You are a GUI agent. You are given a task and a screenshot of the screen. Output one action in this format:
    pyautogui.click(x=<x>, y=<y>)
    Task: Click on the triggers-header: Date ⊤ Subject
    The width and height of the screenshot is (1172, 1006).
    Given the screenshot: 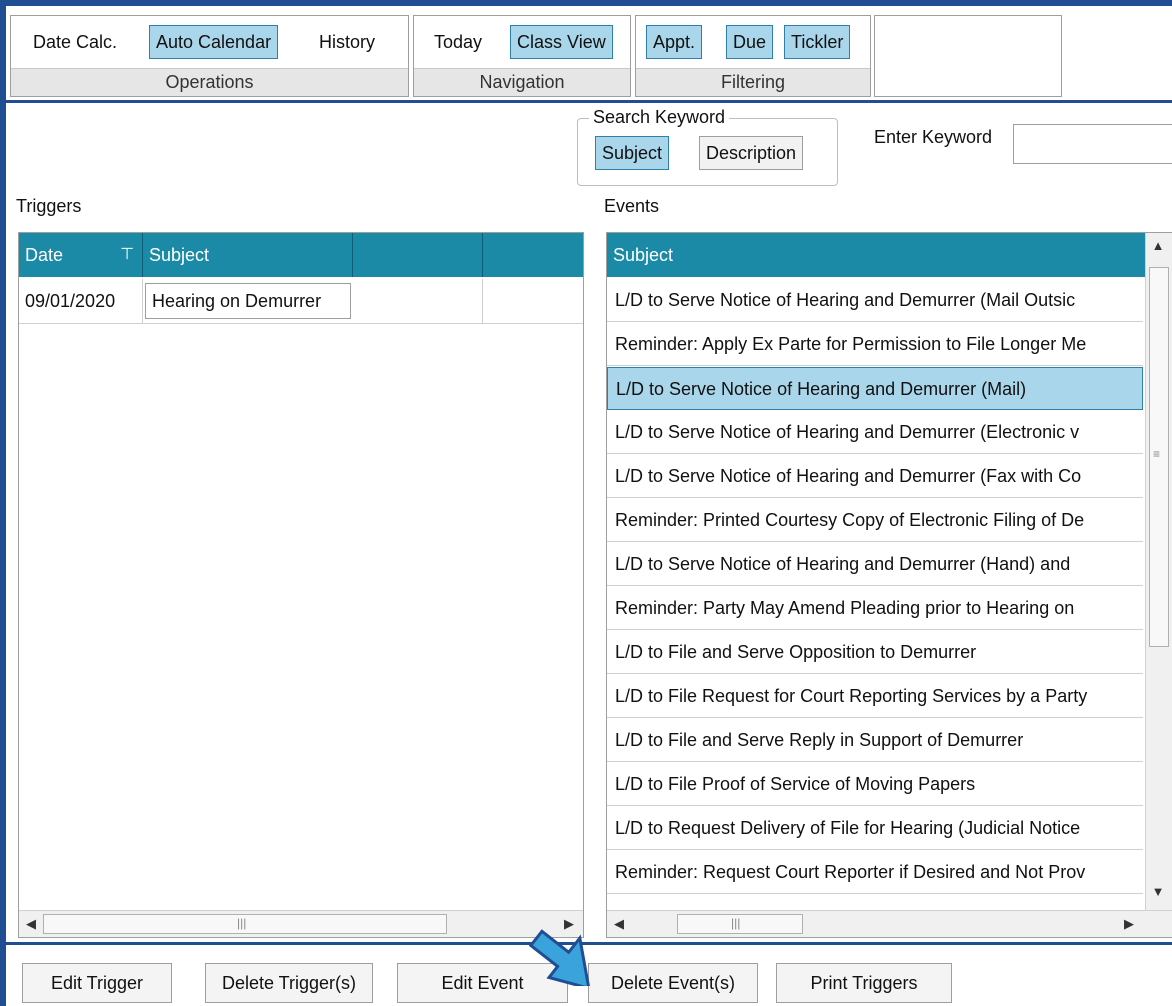 What is the action you would take?
    pyautogui.click(x=301, y=255)
    